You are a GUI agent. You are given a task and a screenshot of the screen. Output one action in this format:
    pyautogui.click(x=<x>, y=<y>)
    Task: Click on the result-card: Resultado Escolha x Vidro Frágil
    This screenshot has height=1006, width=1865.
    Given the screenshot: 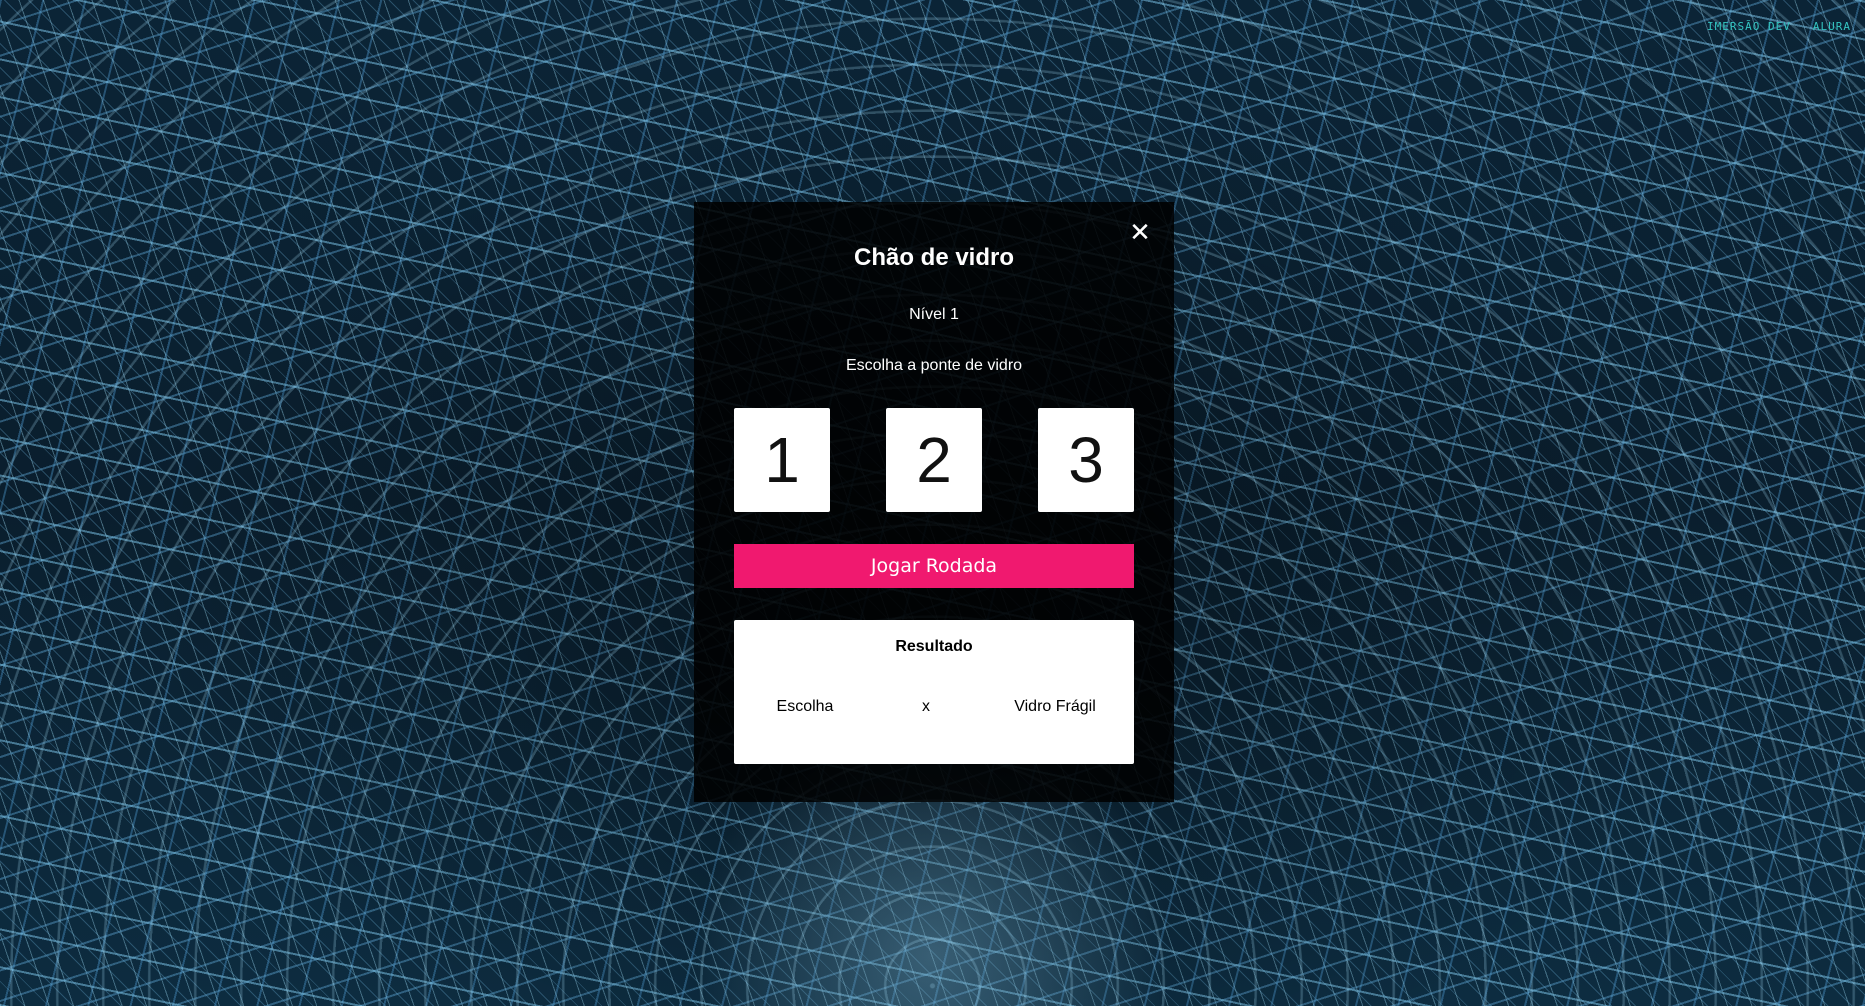 What is the action you would take?
    pyautogui.click(x=934, y=692)
    